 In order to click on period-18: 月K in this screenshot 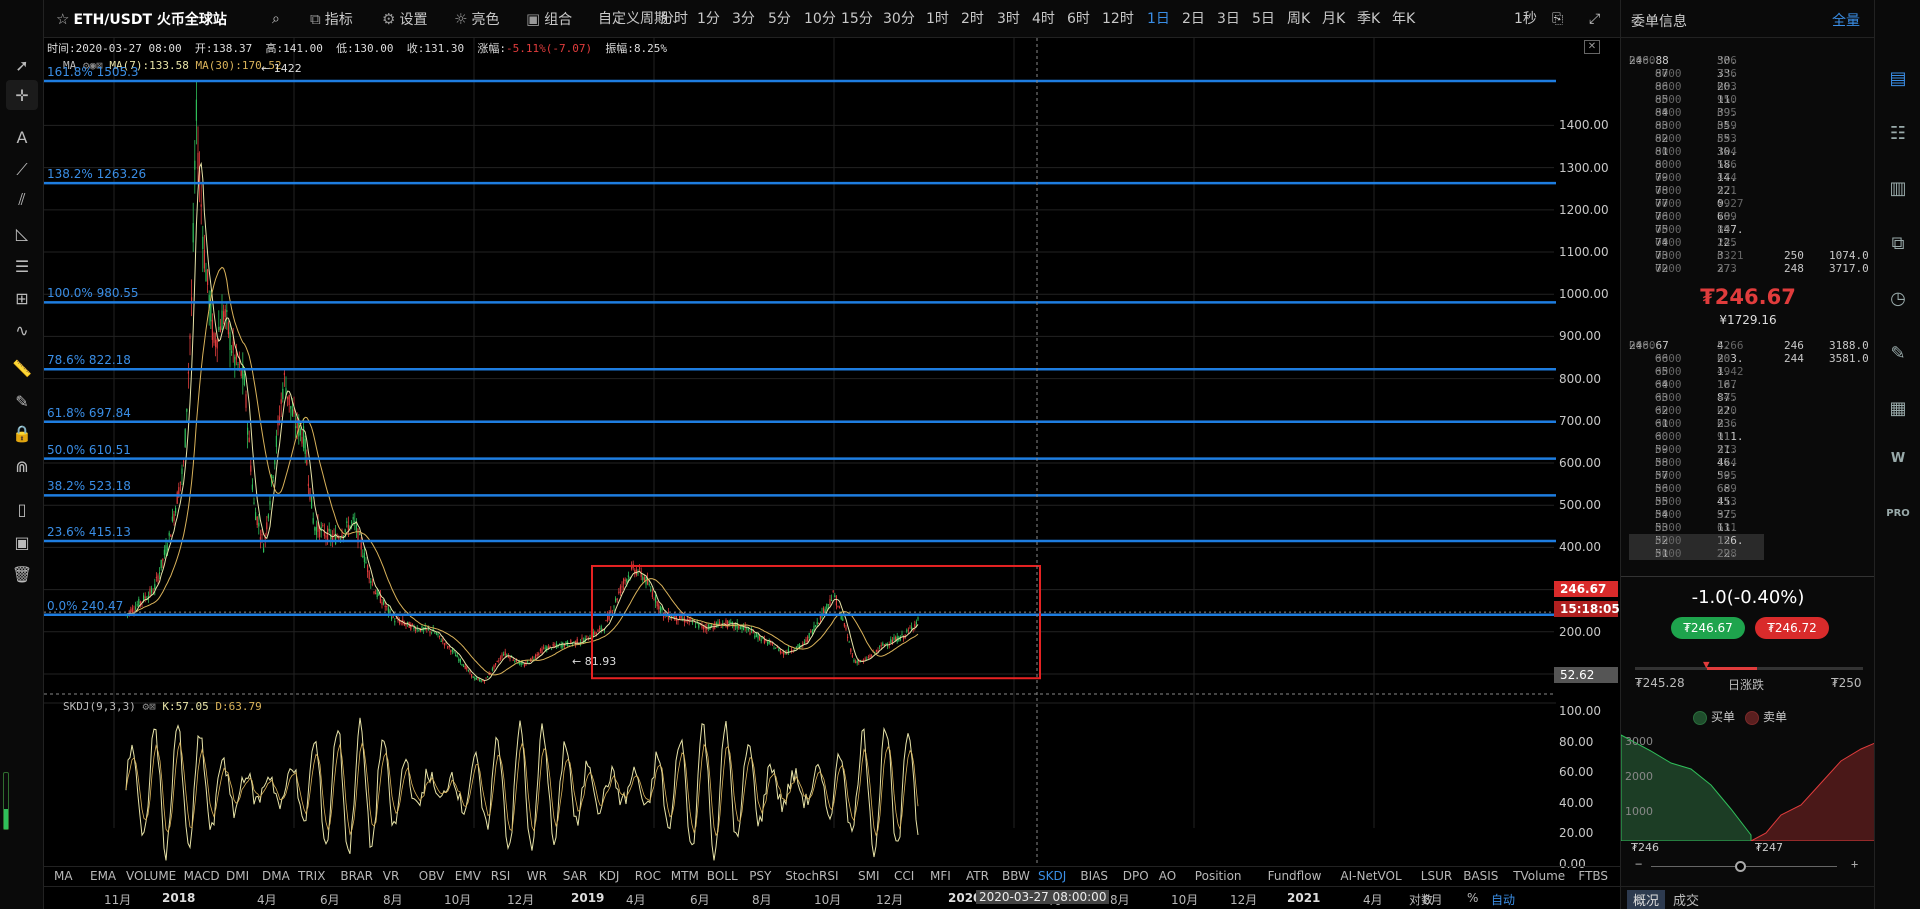, I will do `click(1333, 19)`.